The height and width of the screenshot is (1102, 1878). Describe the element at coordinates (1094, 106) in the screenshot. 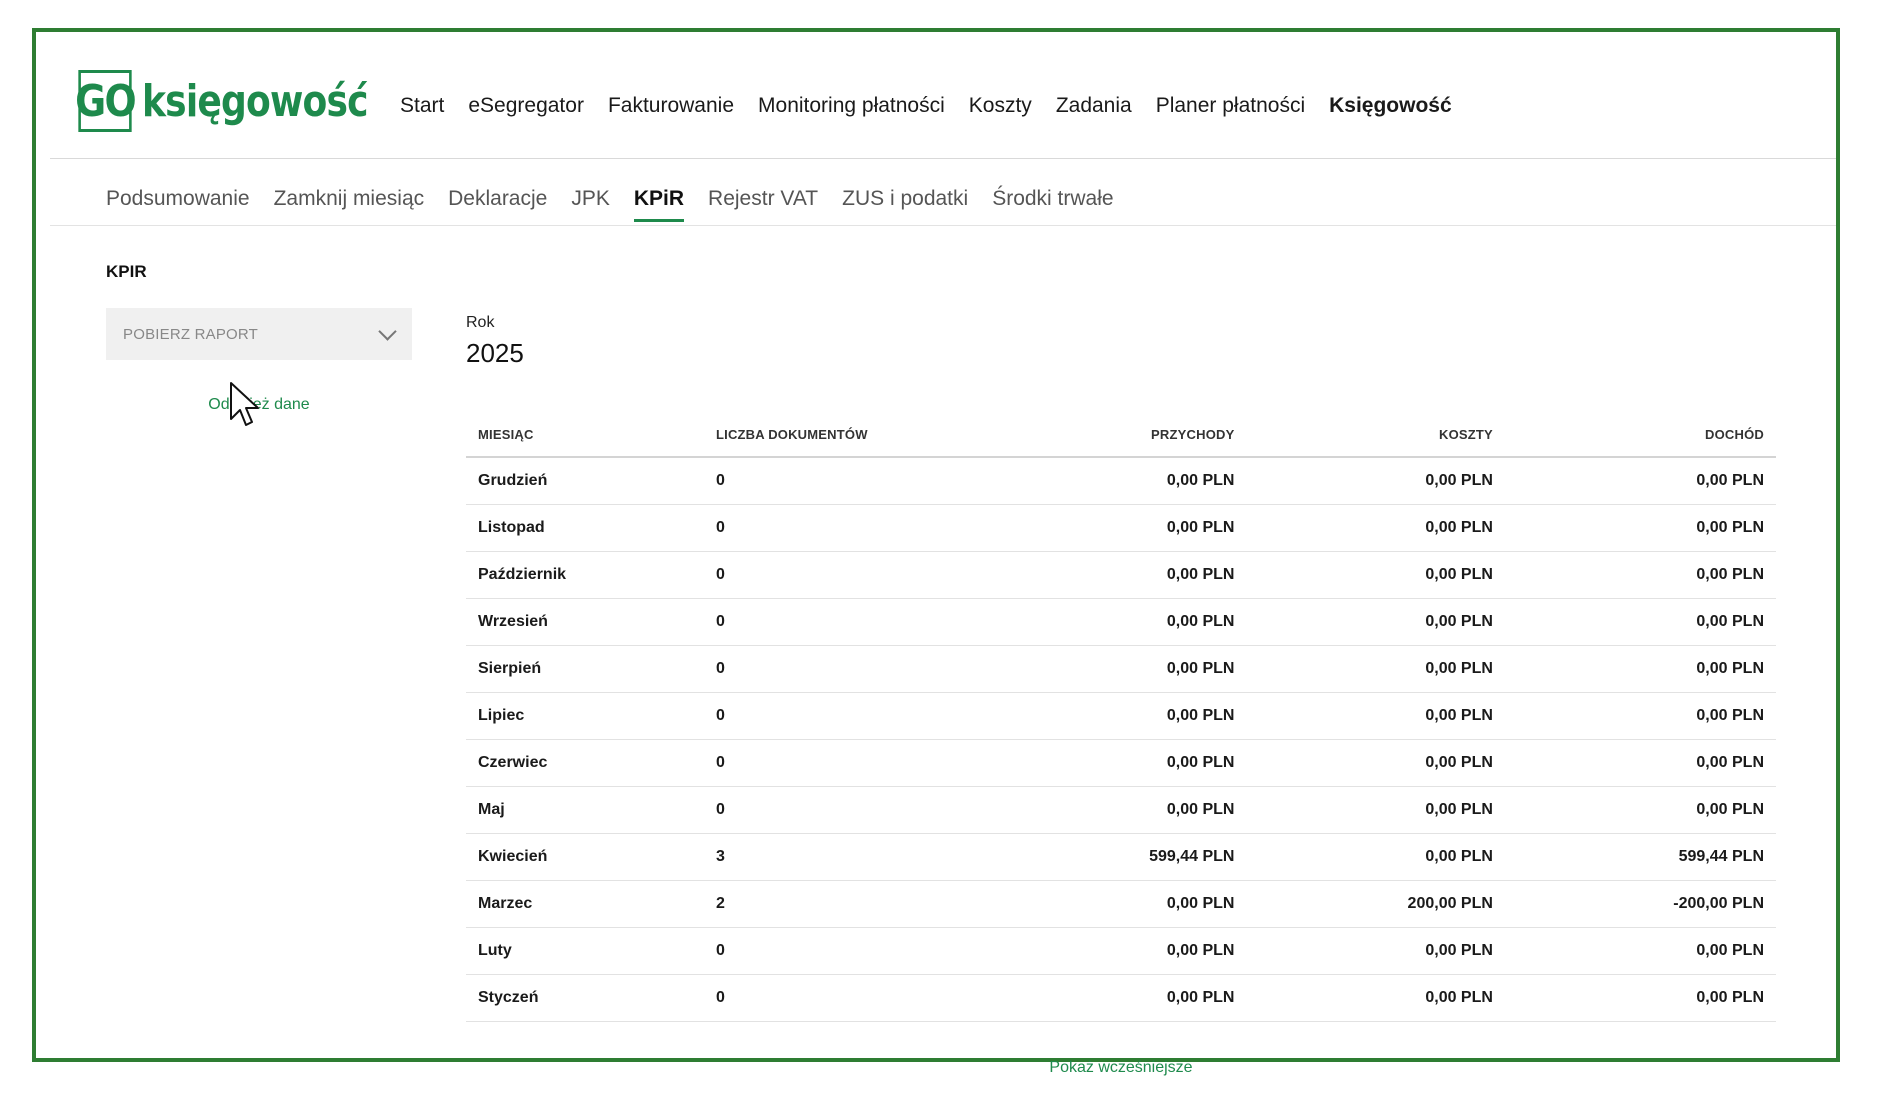

I see `main-nav-zadania: Zadania` at that location.